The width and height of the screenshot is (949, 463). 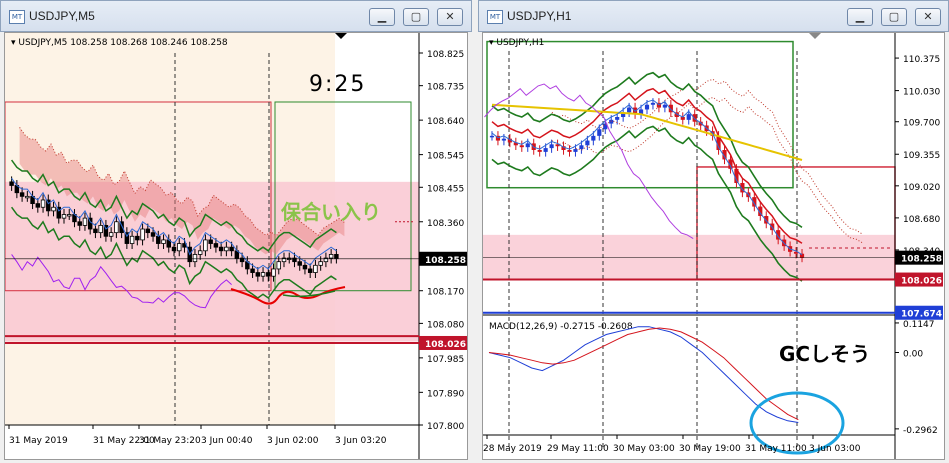 What do you see at coordinates (713, 16) in the screenshot?
I see `titlebar-h1: MT USDJPY,H1 ▁ ▢ ✕` at bounding box center [713, 16].